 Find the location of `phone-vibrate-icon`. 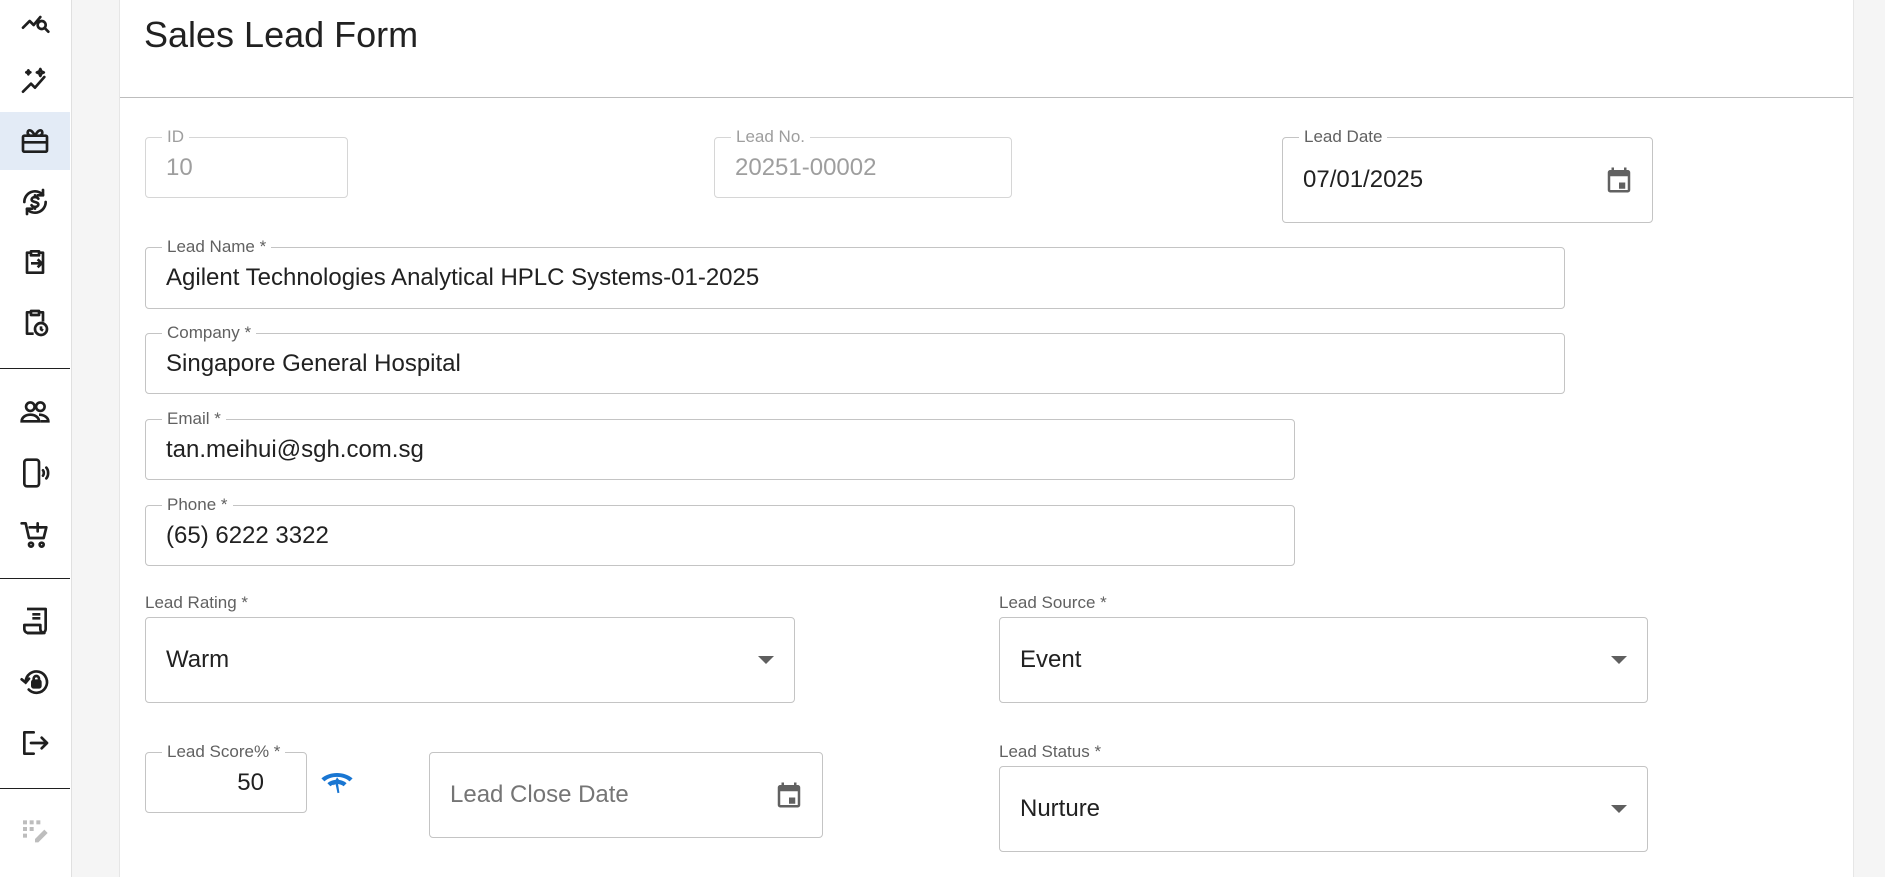

phone-vibrate-icon is located at coordinates (36, 473).